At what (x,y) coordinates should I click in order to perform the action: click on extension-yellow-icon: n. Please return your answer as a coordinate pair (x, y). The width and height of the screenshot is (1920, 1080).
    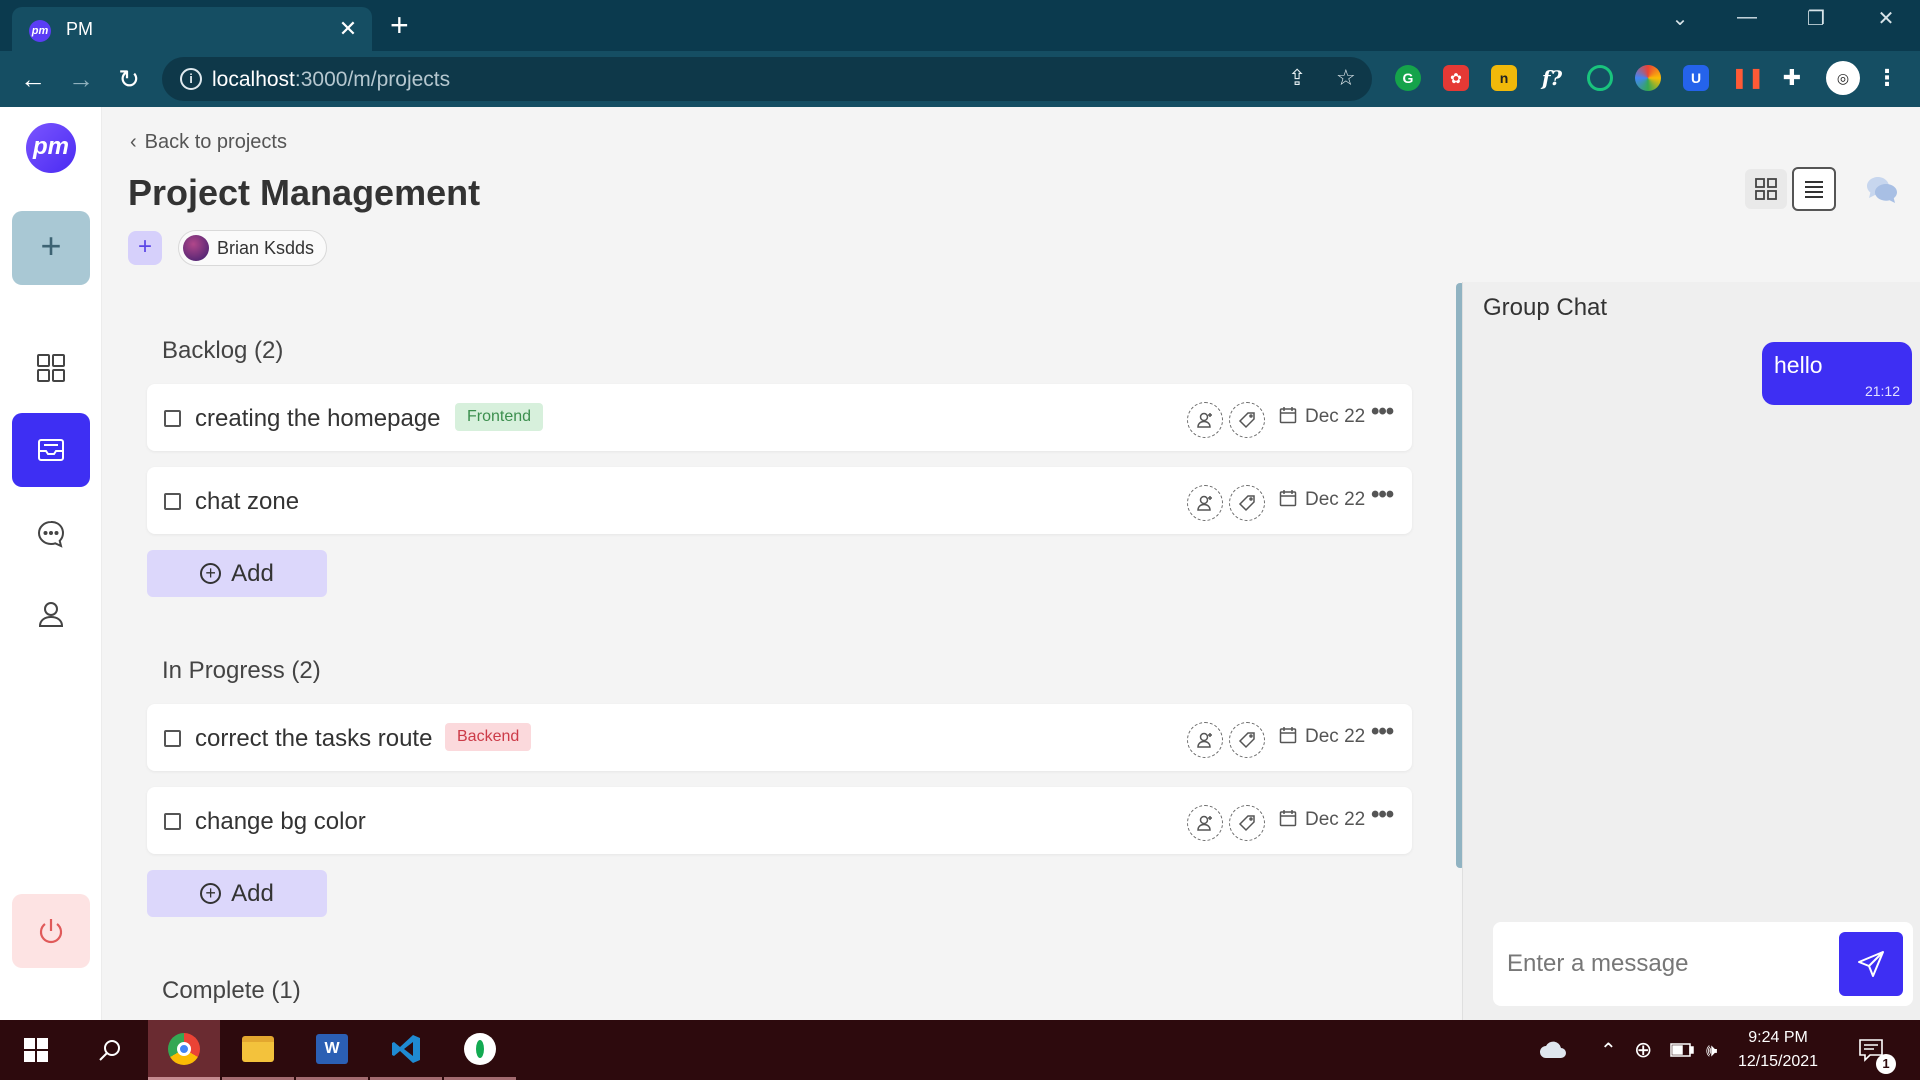
    Looking at the image, I should click on (1504, 78).